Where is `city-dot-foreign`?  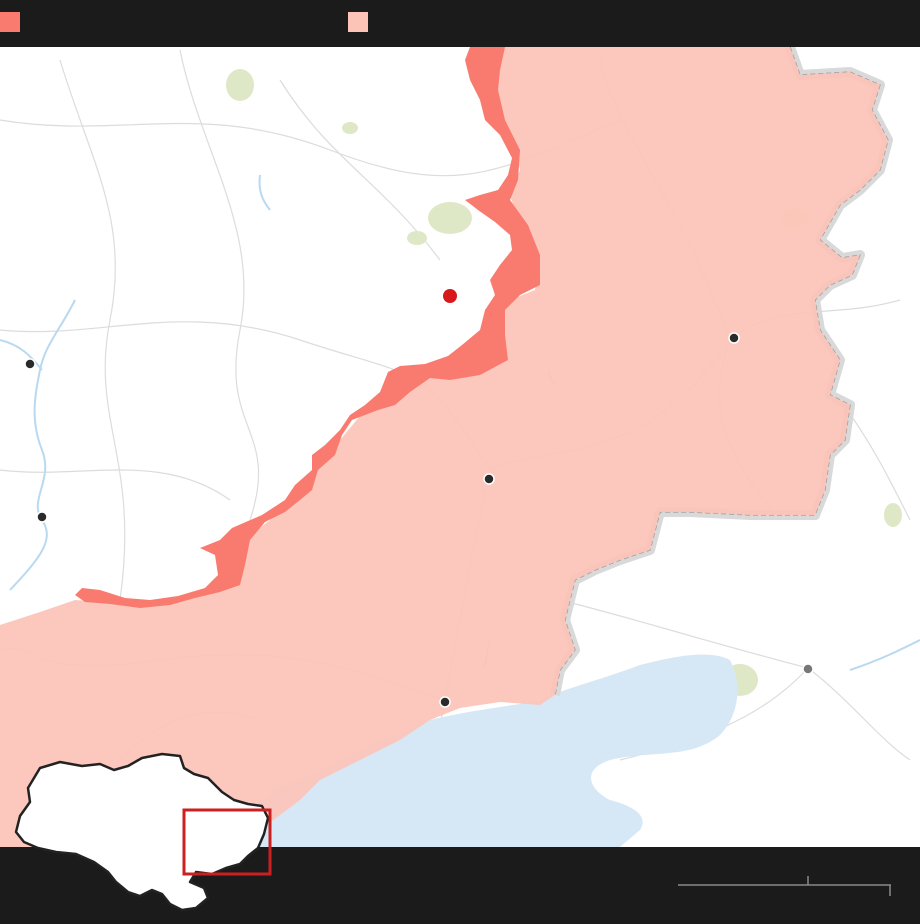 city-dot-foreign is located at coordinates (808, 669).